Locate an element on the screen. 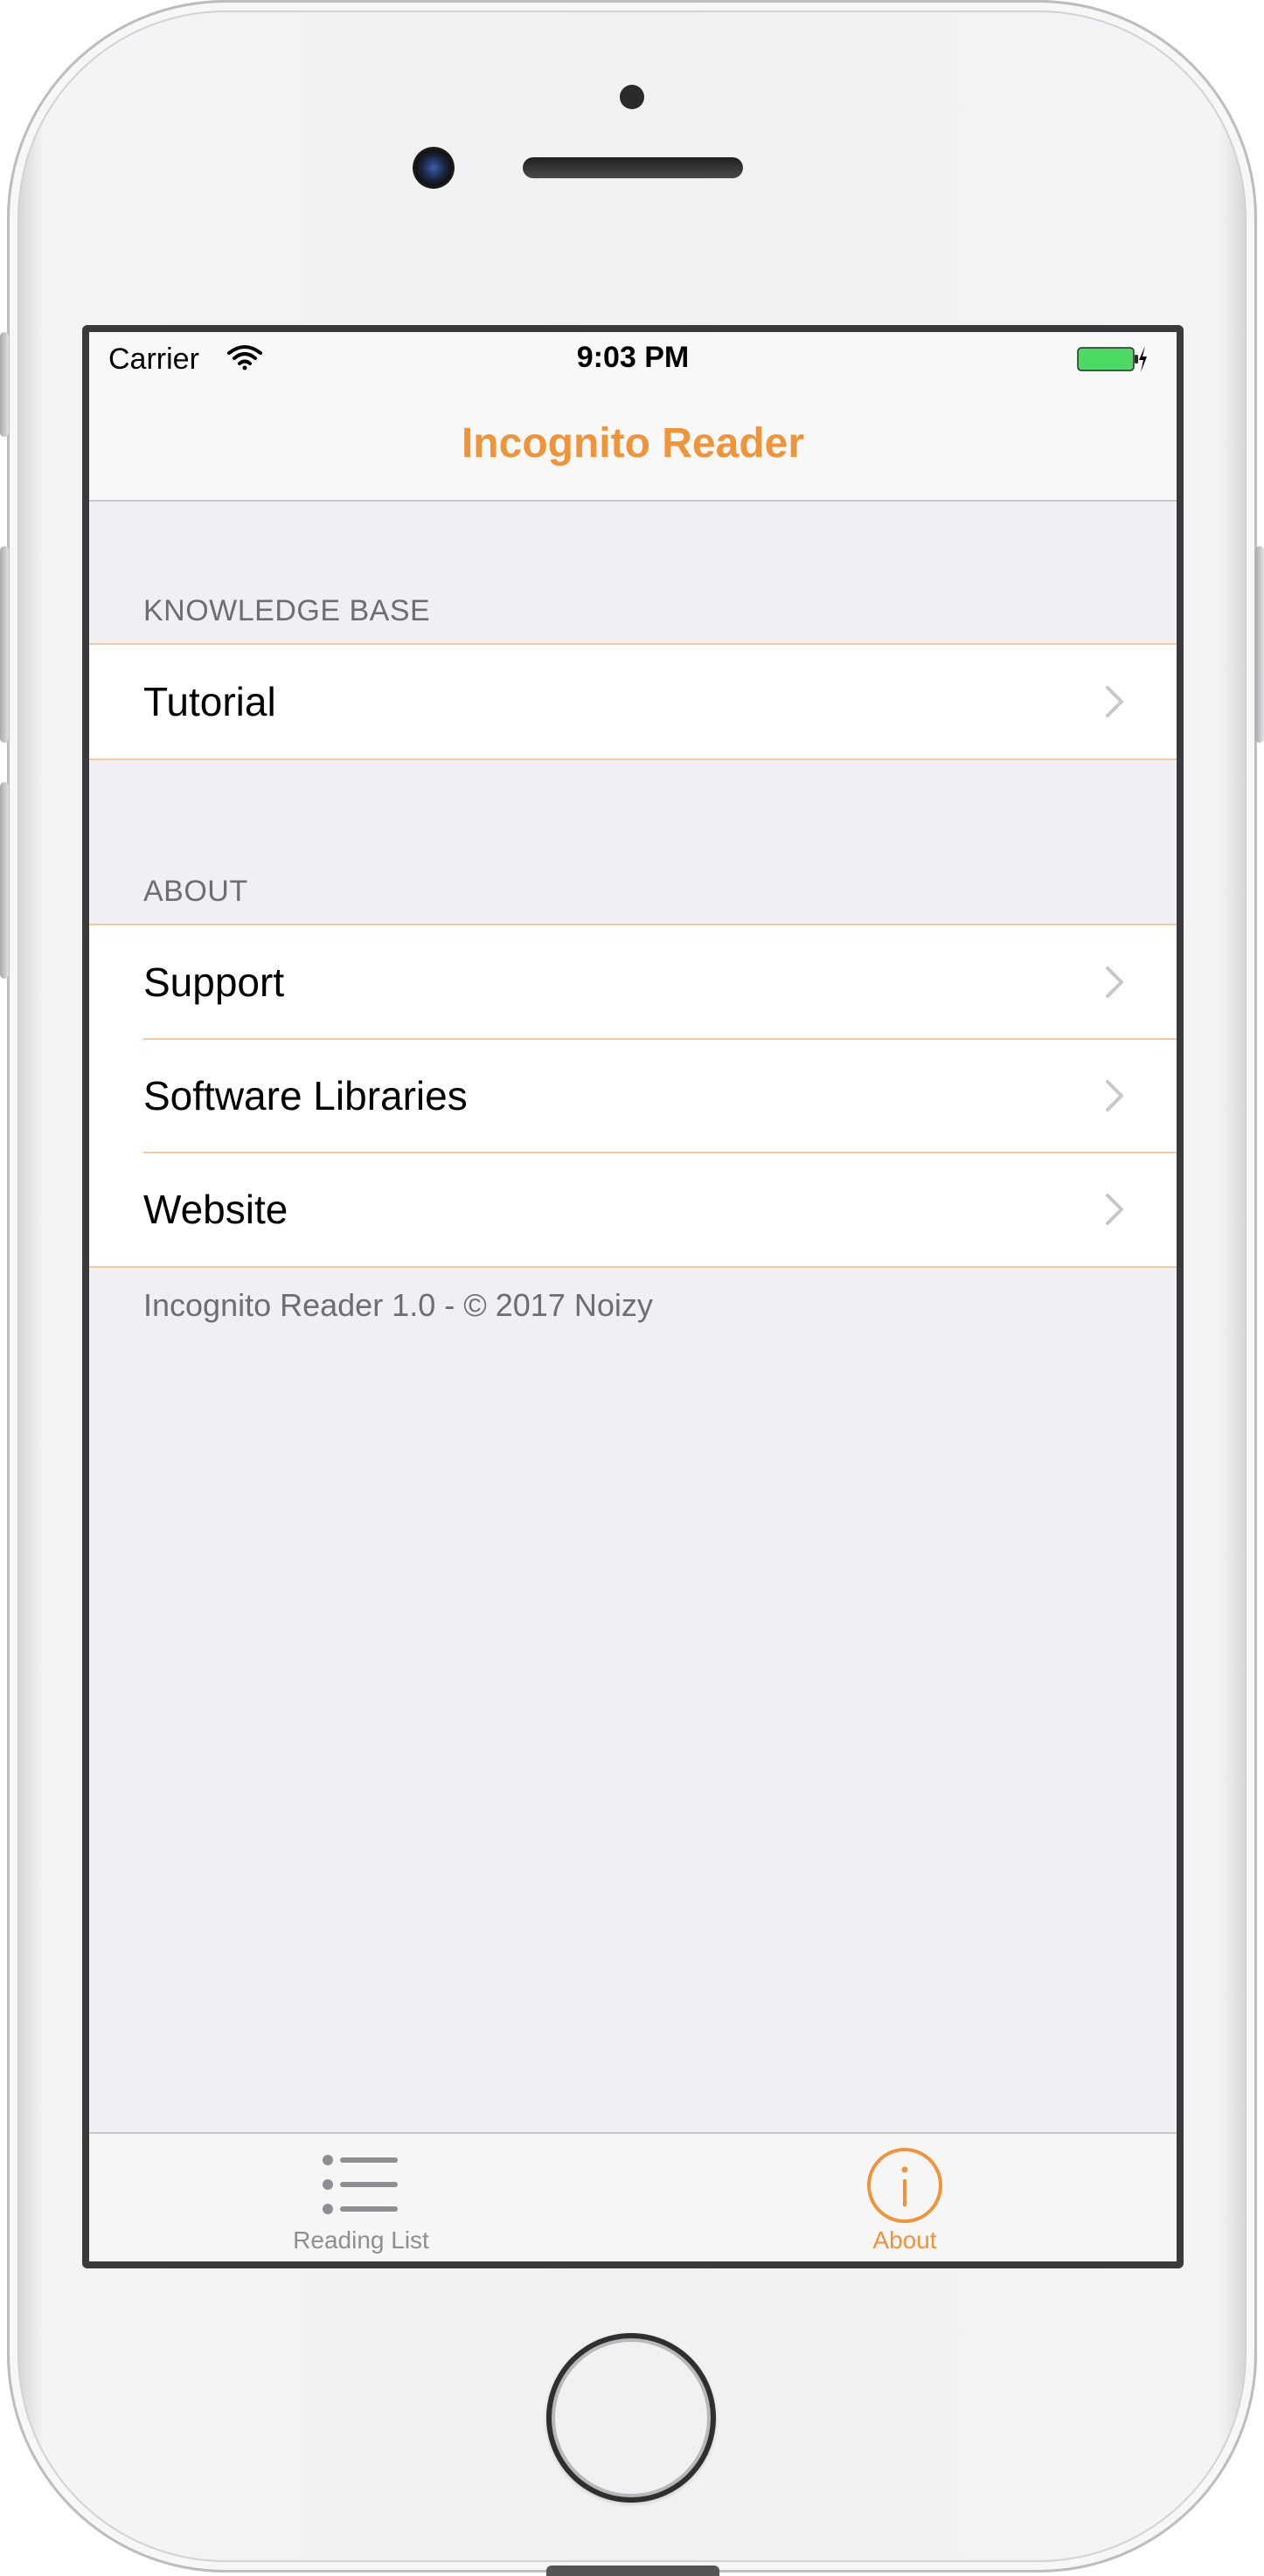 This screenshot has height=2576, width=1264. row-tutorial: Tutorial is located at coordinates (633, 701).